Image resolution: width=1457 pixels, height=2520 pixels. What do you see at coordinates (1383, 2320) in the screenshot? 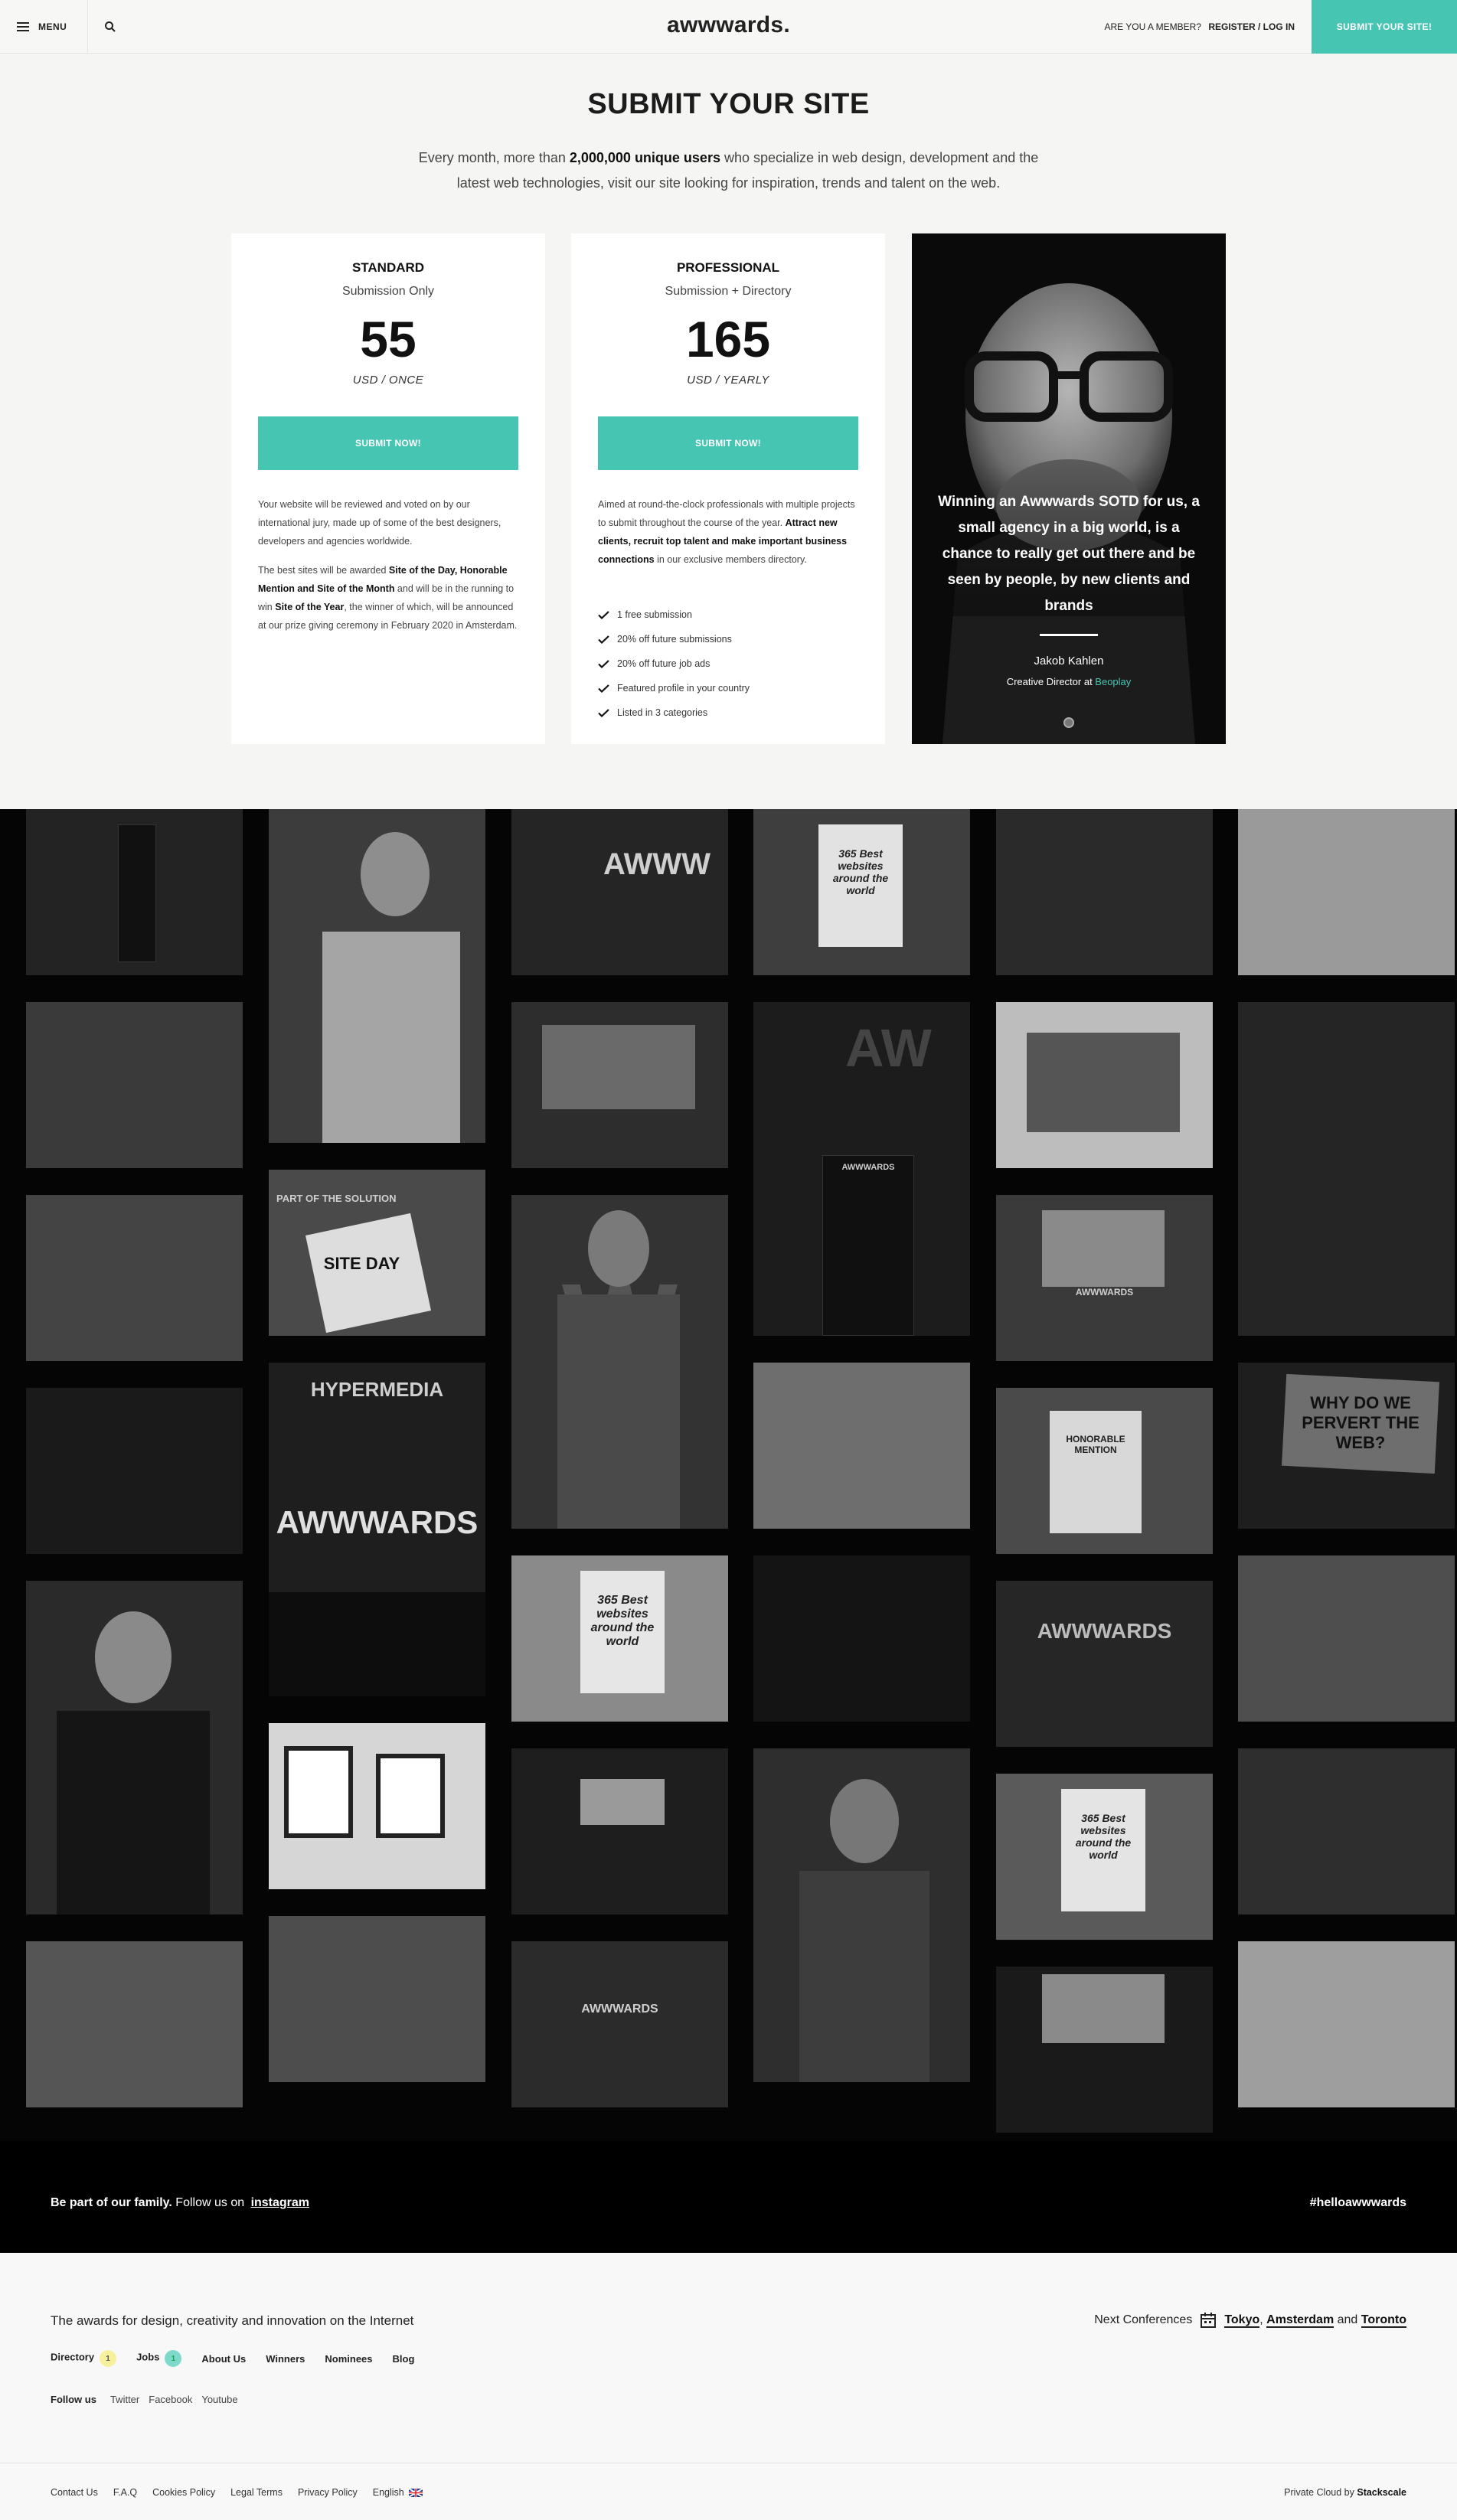
I see `conf-link-toronto: Toronto` at bounding box center [1383, 2320].